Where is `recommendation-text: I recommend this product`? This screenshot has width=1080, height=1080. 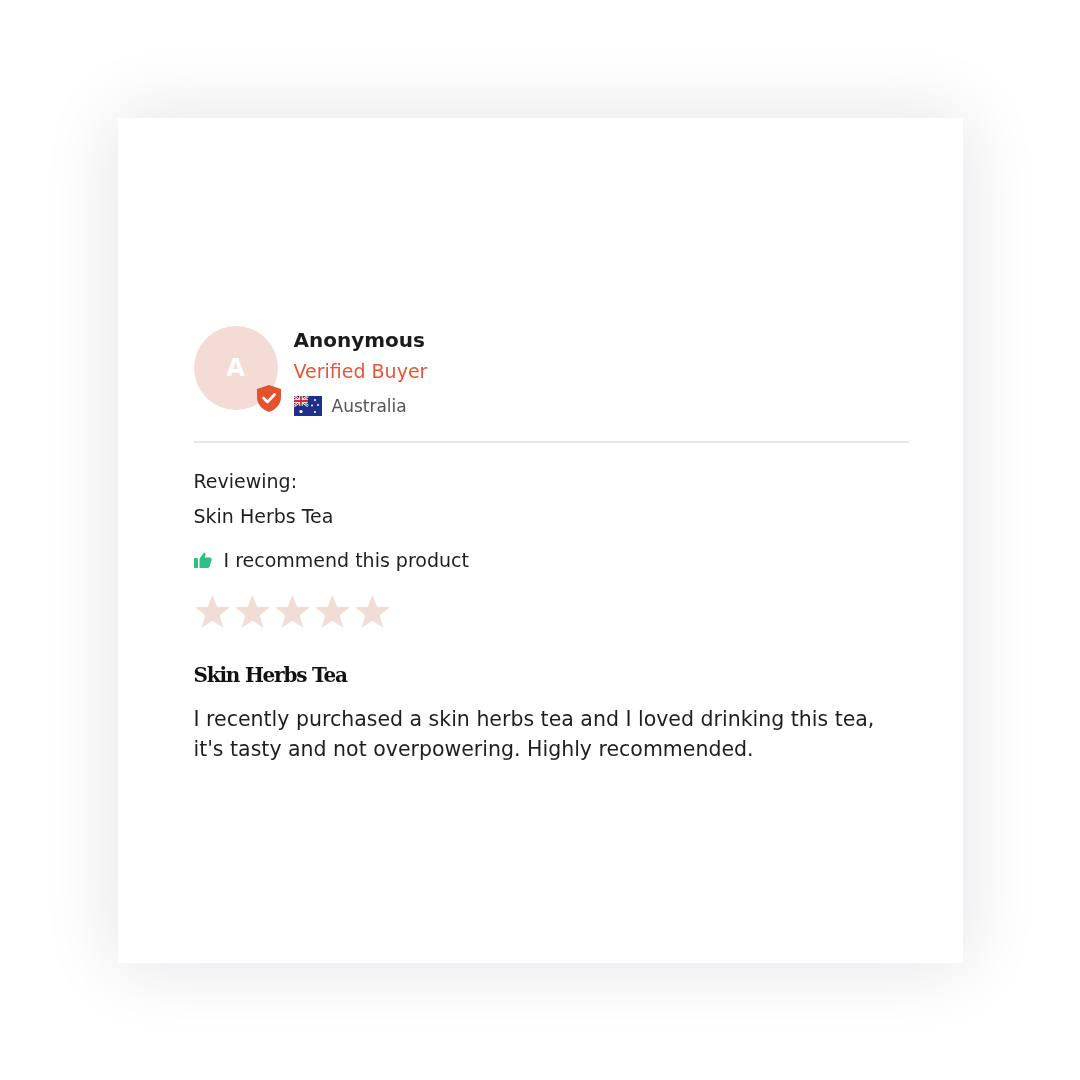
recommendation-text: I recommend this product is located at coordinates (346, 560).